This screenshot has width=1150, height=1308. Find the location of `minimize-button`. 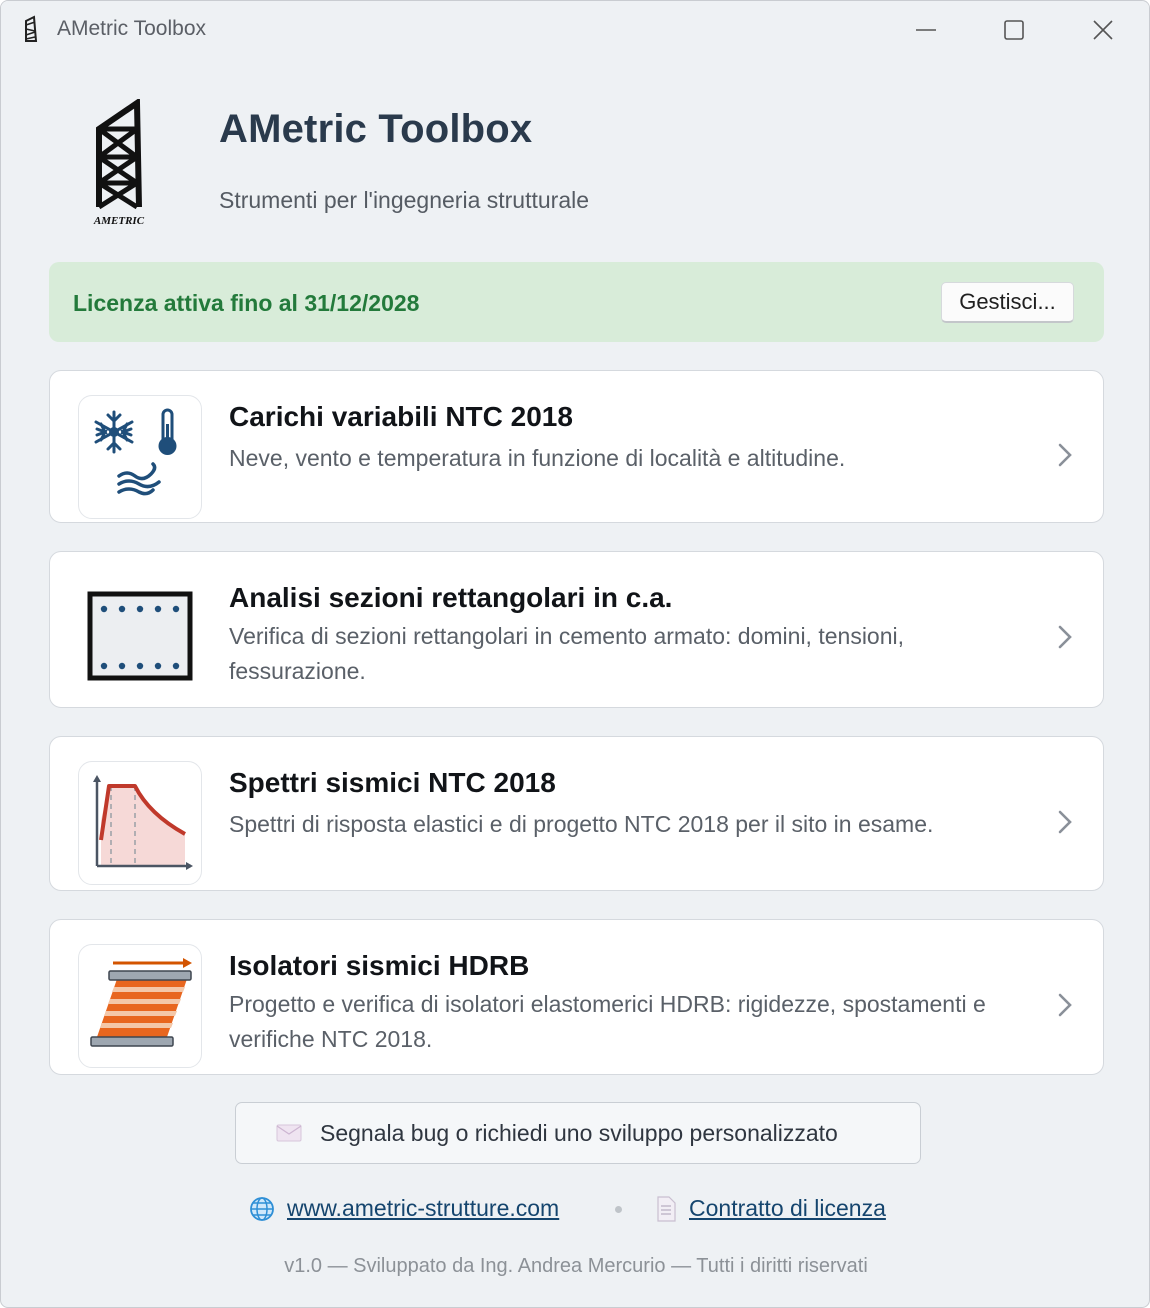

minimize-button is located at coordinates (926, 30).